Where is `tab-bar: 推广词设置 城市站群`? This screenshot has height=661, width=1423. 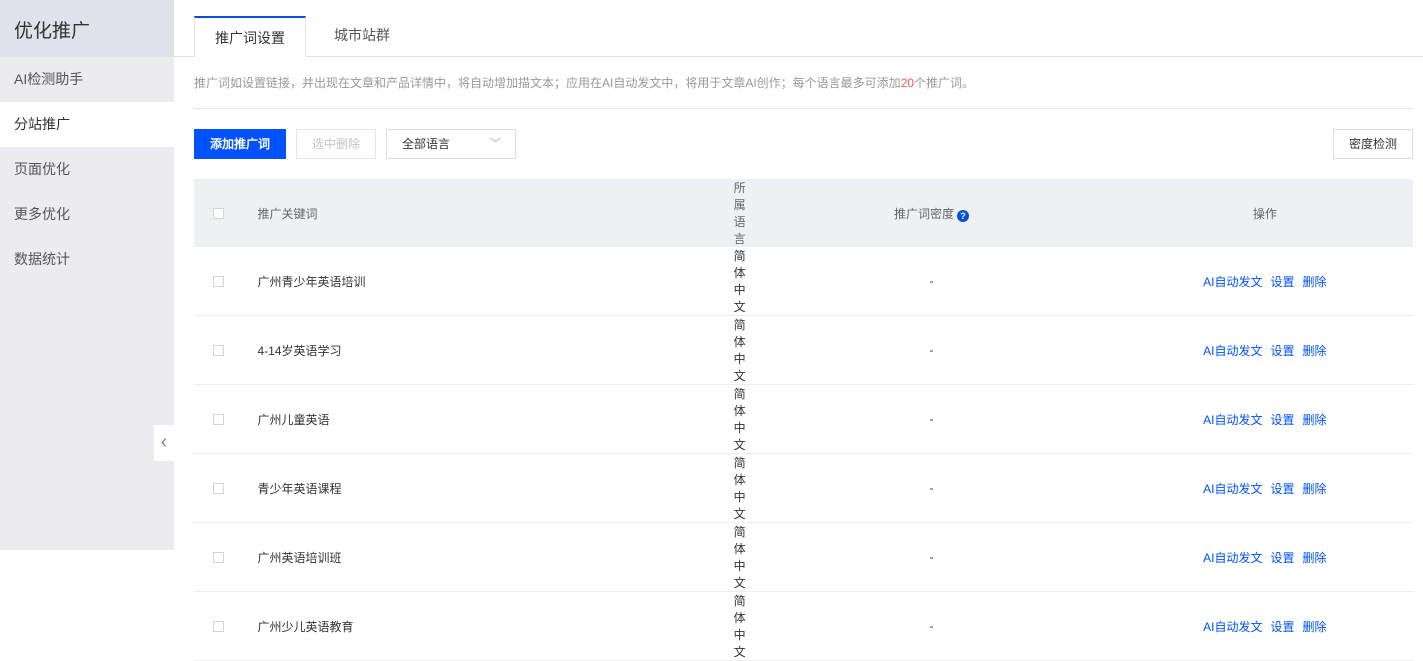 tab-bar: 推广词设置 城市站群 is located at coordinates (711, 28).